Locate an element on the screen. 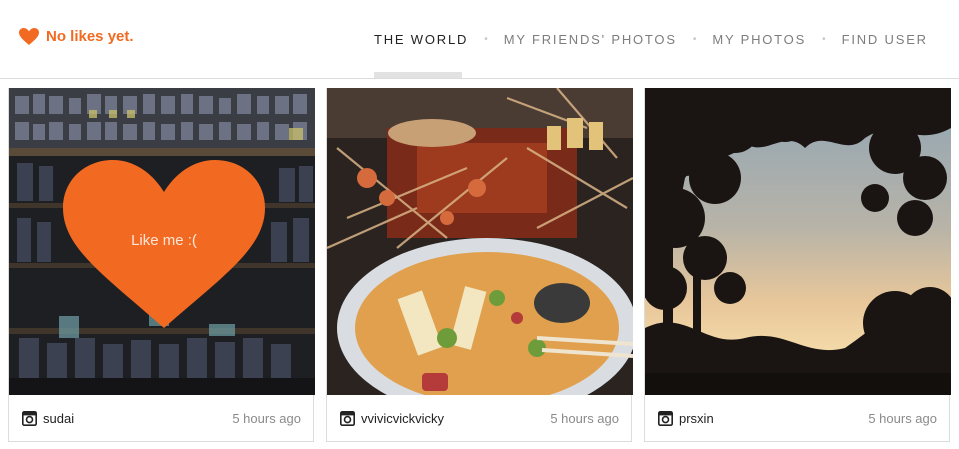  user-link: vvivicvickvicky is located at coordinates (392, 418).